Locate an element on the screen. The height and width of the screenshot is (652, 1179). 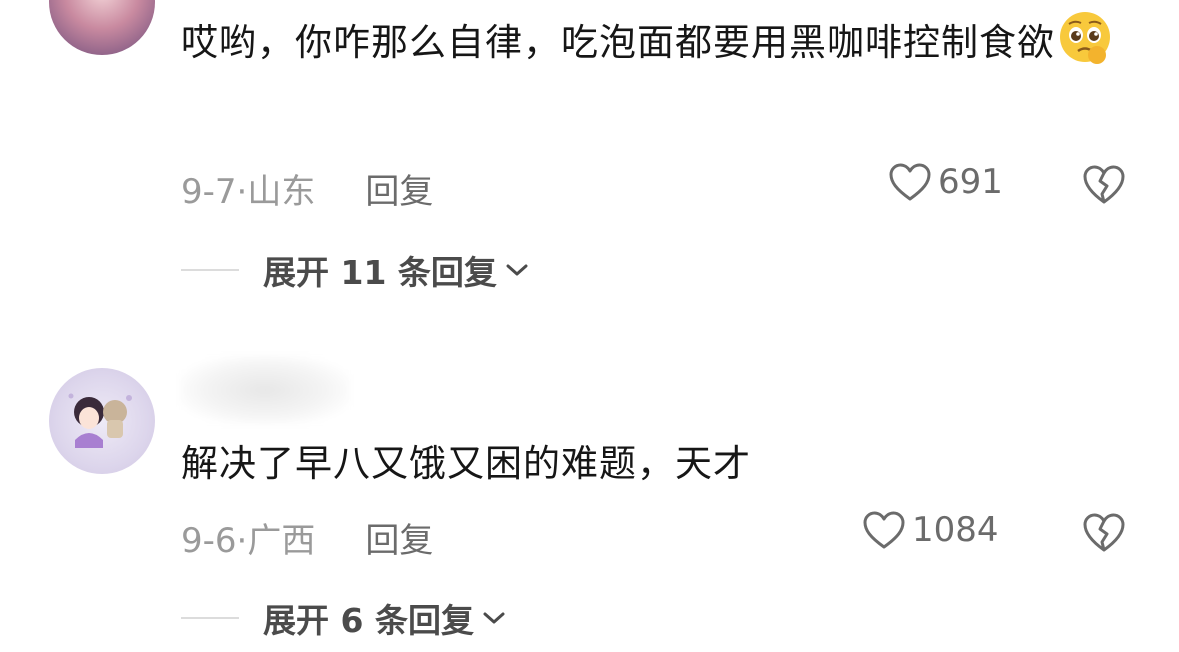
comment-meta: 9-6·广西 回复 is located at coordinates (307, 537).